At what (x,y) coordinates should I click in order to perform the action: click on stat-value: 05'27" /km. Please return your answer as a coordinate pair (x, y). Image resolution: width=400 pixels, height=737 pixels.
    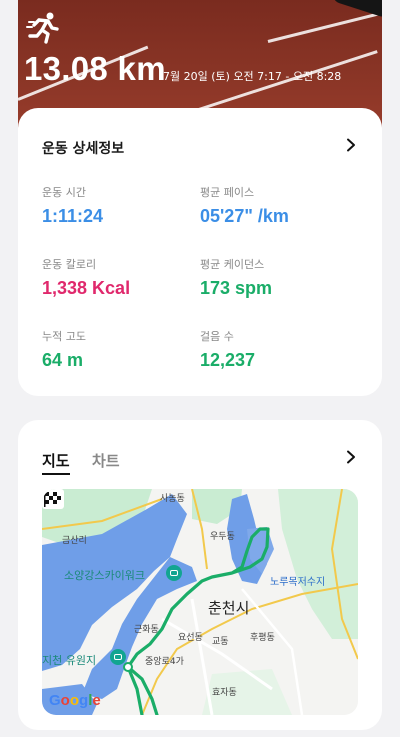
    Looking at the image, I should click on (244, 216).